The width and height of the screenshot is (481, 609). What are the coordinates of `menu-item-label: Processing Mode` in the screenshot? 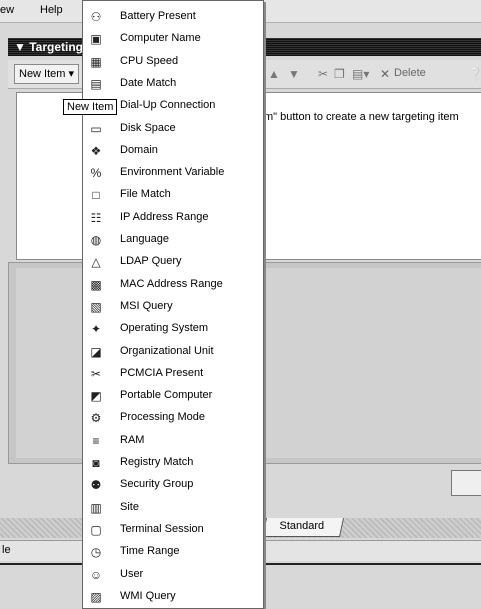 It's located at (162, 417).